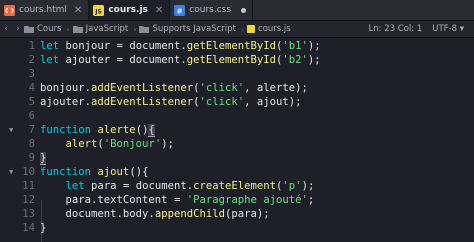  What do you see at coordinates (190, 186) in the screenshot?
I see `code-text: let para = document.createElement('p');` at bounding box center [190, 186].